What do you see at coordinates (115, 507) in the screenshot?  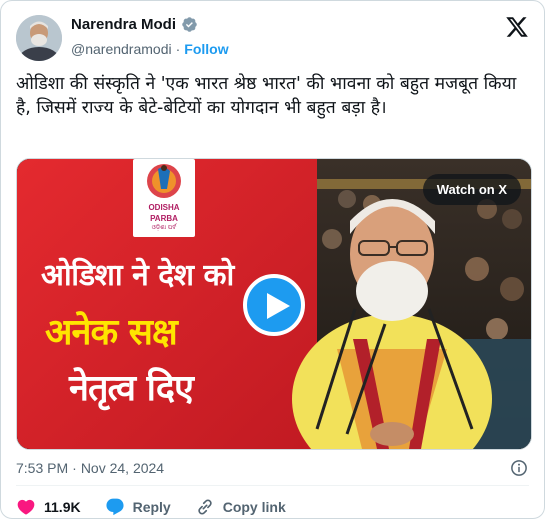 I see `reply-icon` at bounding box center [115, 507].